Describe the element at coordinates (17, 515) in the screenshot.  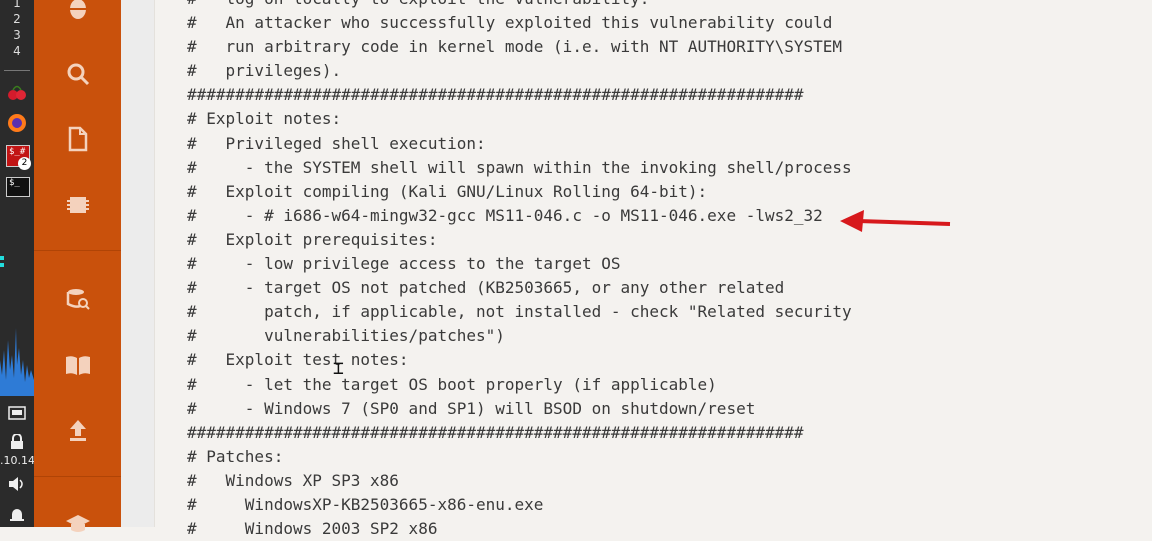
I see `notification-bell-icon` at that location.